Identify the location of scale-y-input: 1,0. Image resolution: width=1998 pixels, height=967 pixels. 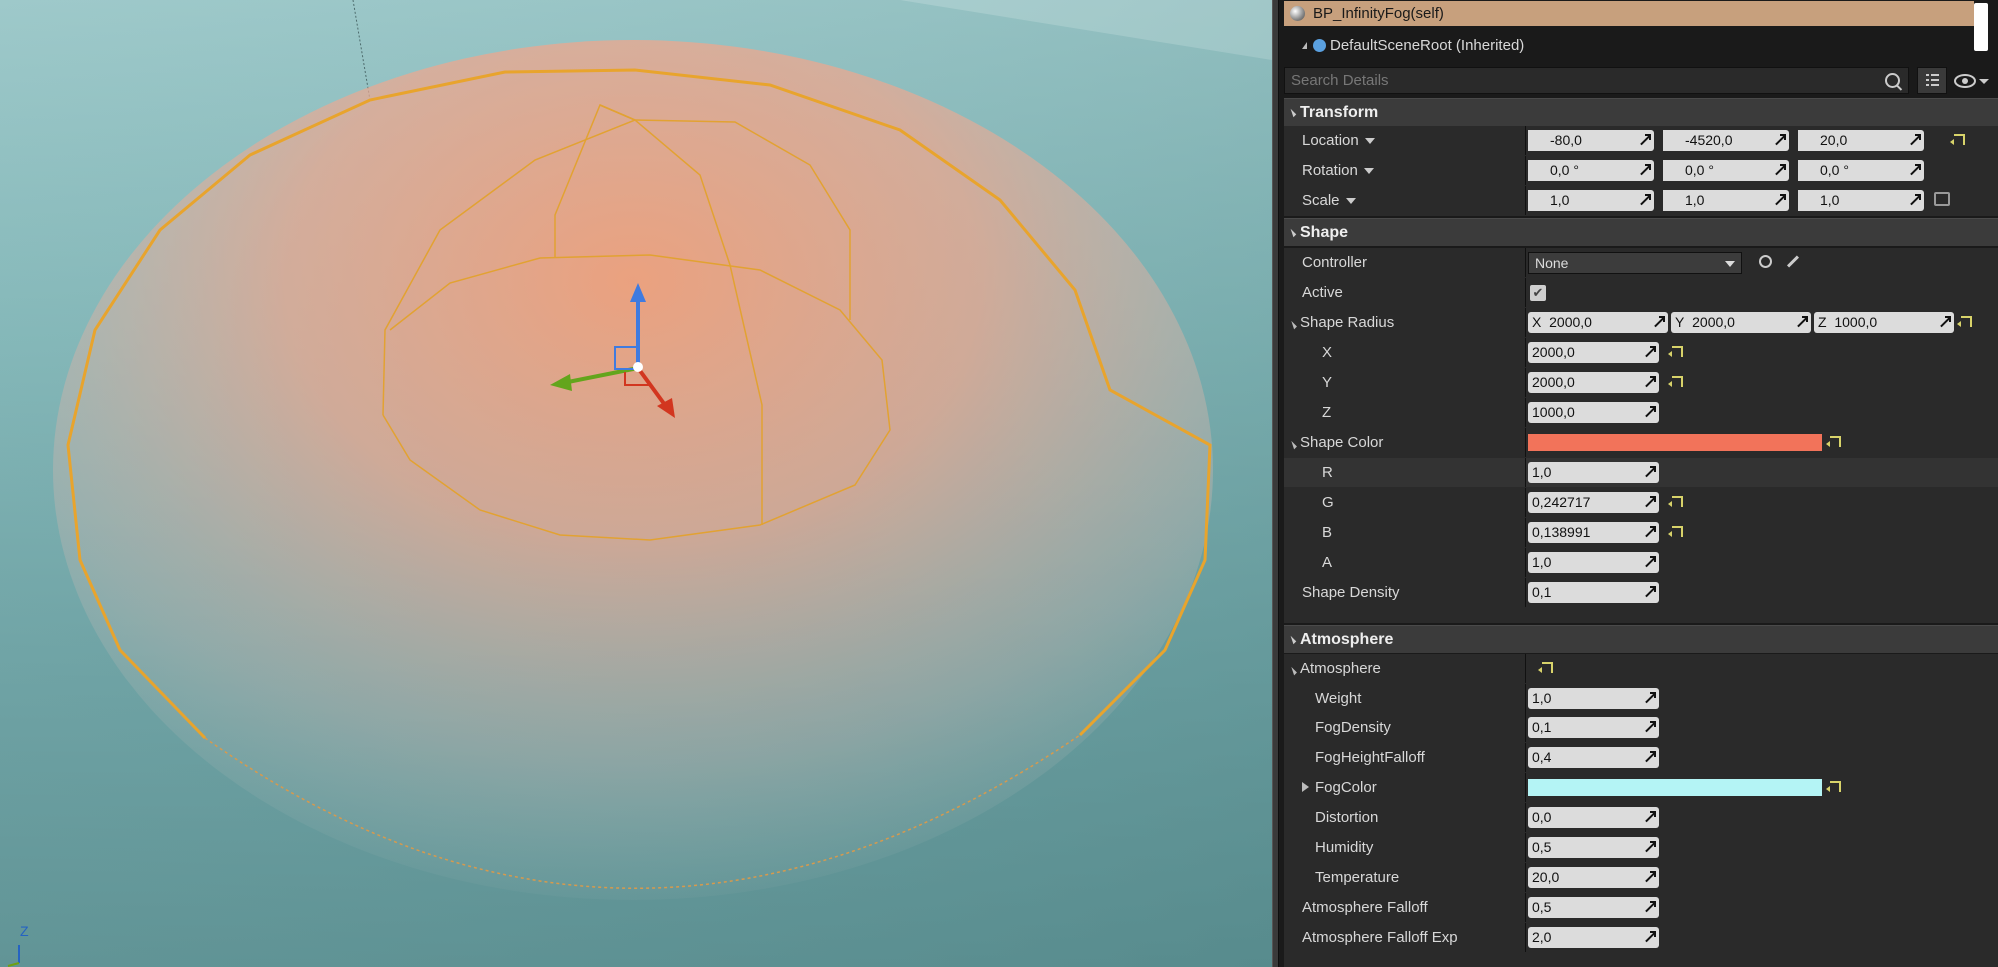
(1726, 200).